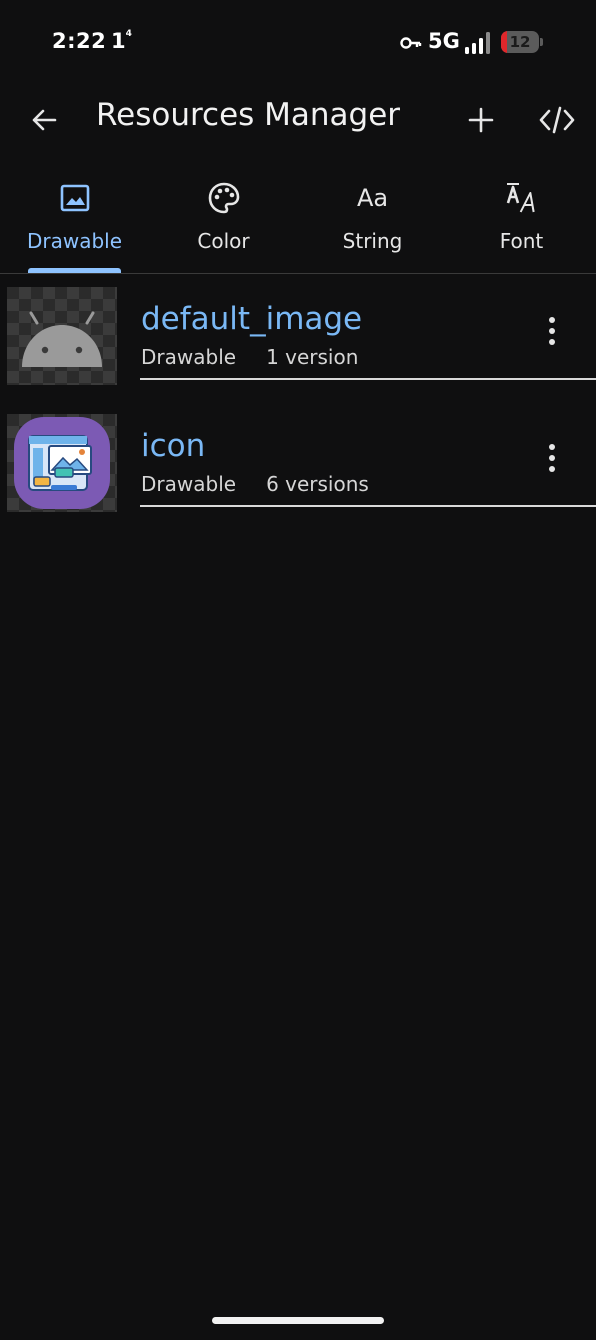 The image size is (596, 1340). I want to click on battery-level: 12, so click(520, 42).